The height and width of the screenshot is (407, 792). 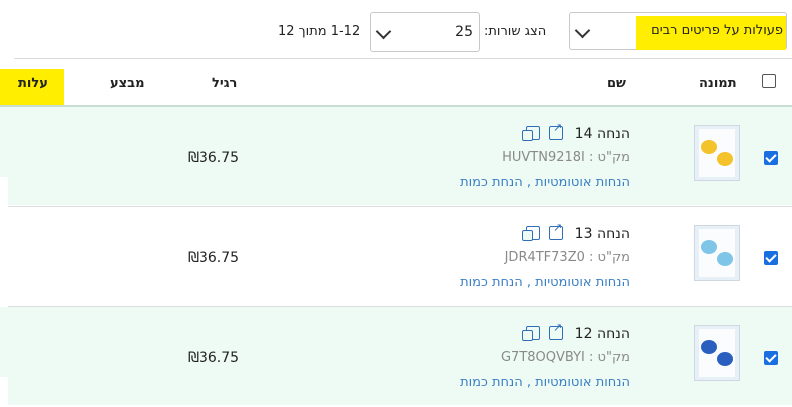 What do you see at coordinates (565, 357) in the screenshot?
I see `product-sku: מק"ט : G7T8OQVBYI` at bounding box center [565, 357].